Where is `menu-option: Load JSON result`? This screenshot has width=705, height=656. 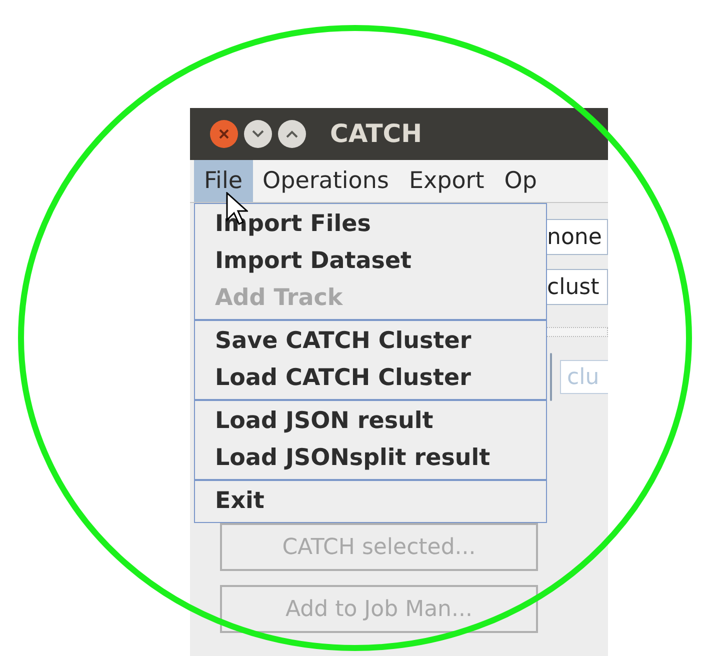
menu-option: Load JSON result is located at coordinates (370, 421).